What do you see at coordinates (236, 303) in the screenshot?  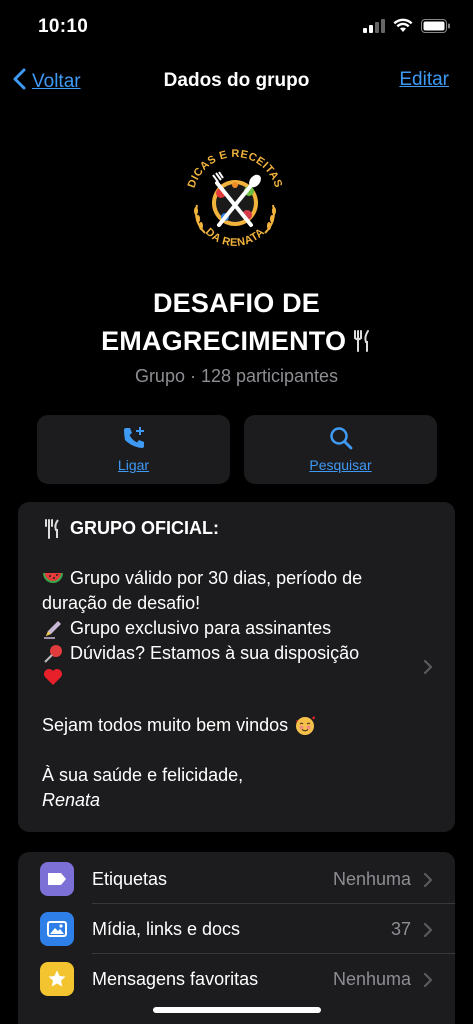 I see `group-name-line1: DESAFIO DE` at bounding box center [236, 303].